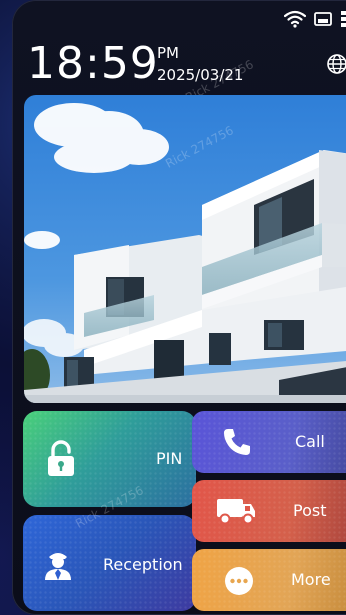  I want to click on network-icon, so click(343, 19).